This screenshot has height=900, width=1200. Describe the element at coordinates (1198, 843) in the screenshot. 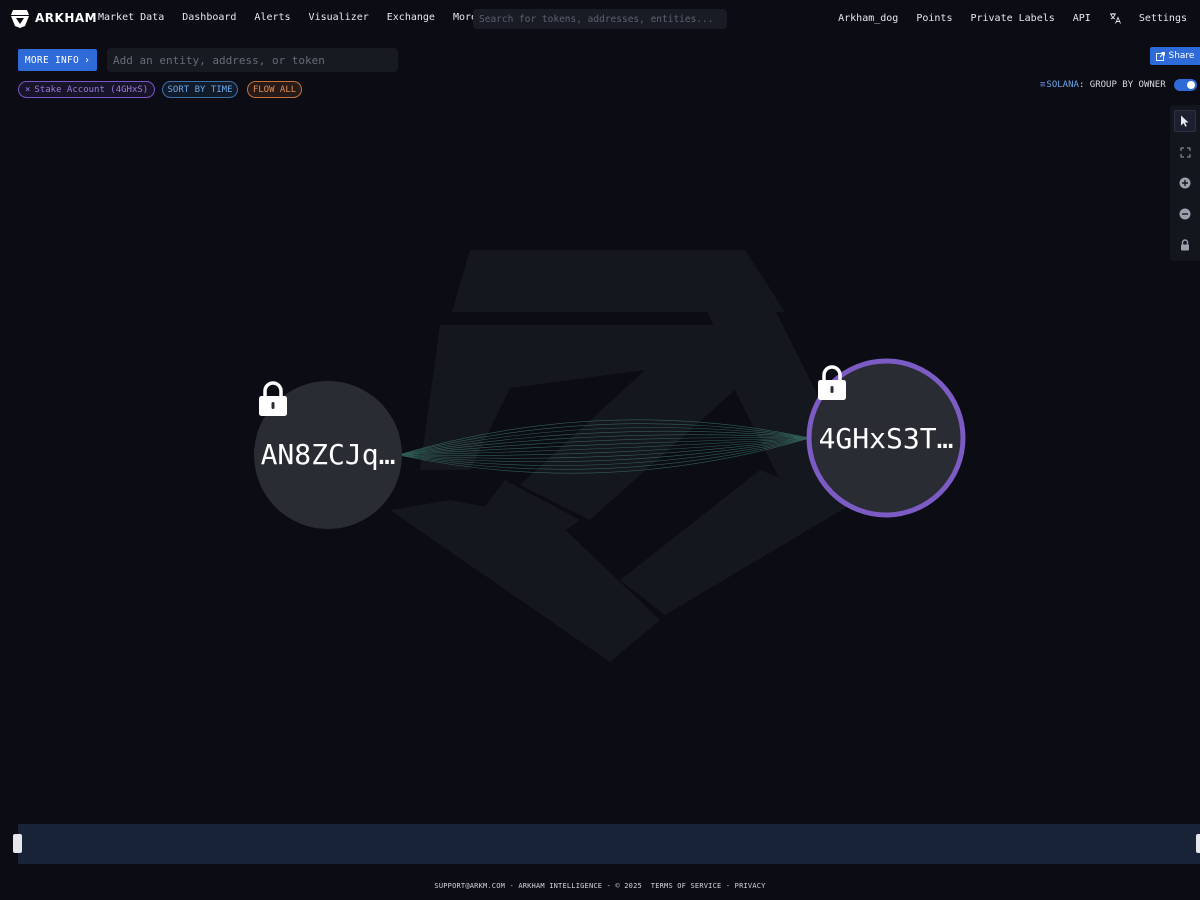

I see `time-range-end-handle` at that location.